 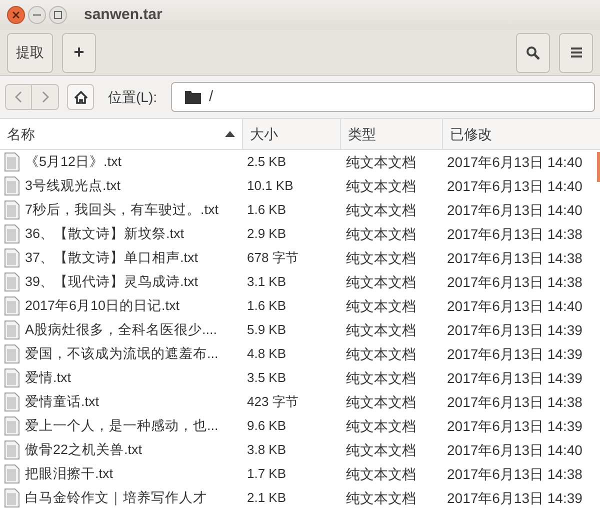 I want to click on scrollbar-thumb, so click(x=598, y=167).